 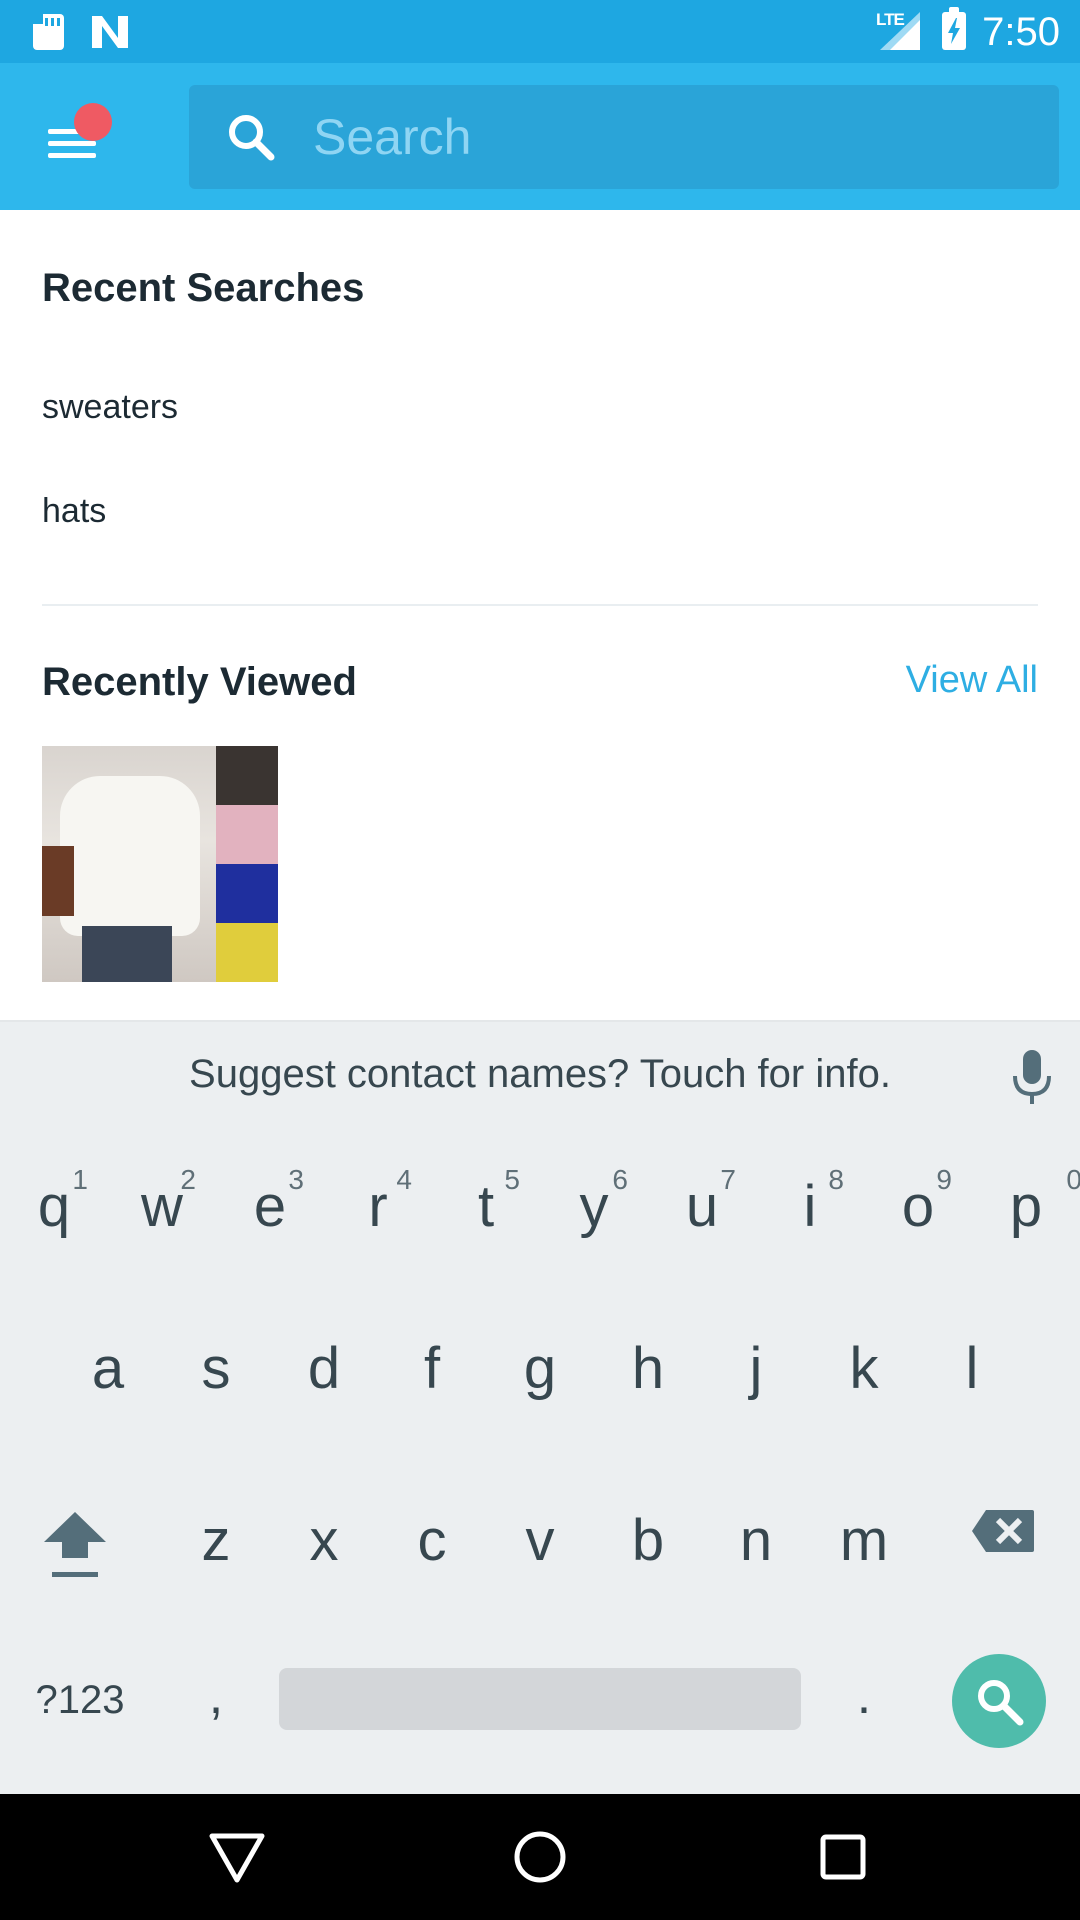 I want to click on key-b: b, so click(x=648, y=1541).